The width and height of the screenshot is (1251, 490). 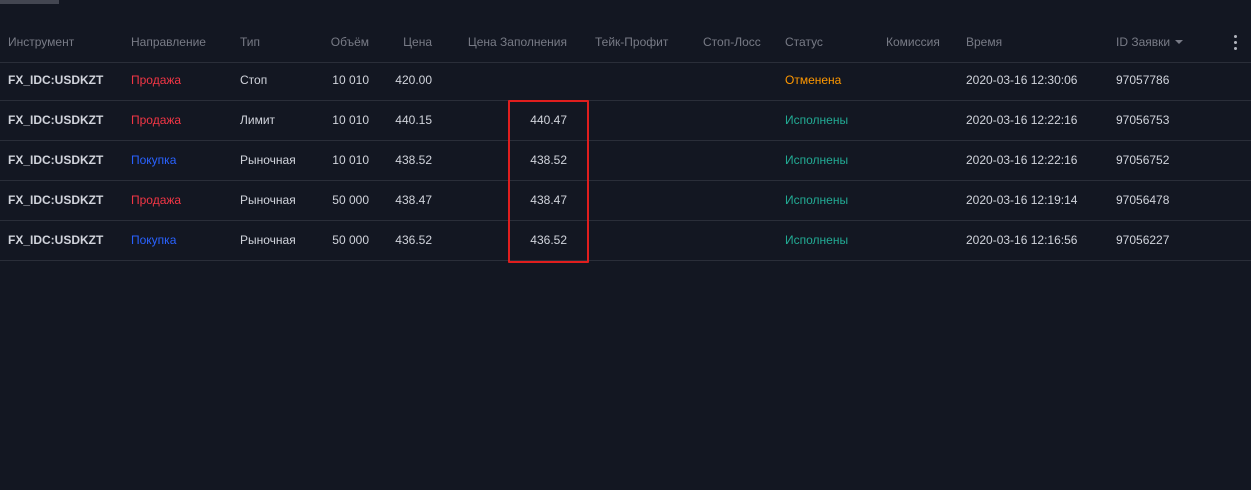 I want to click on cell-type: Стоп, so click(x=254, y=80).